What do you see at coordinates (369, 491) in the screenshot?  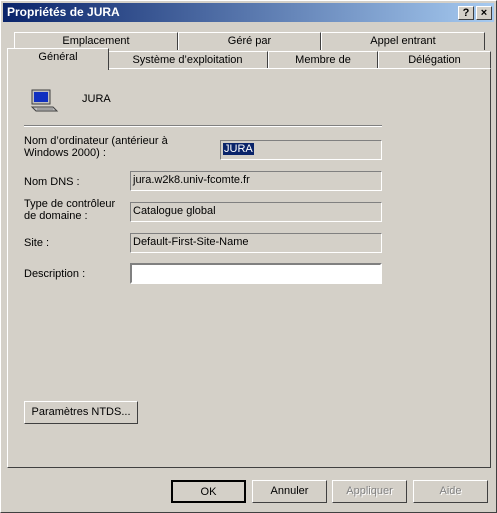 I see `apply-button: Appliquer` at bounding box center [369, 491].